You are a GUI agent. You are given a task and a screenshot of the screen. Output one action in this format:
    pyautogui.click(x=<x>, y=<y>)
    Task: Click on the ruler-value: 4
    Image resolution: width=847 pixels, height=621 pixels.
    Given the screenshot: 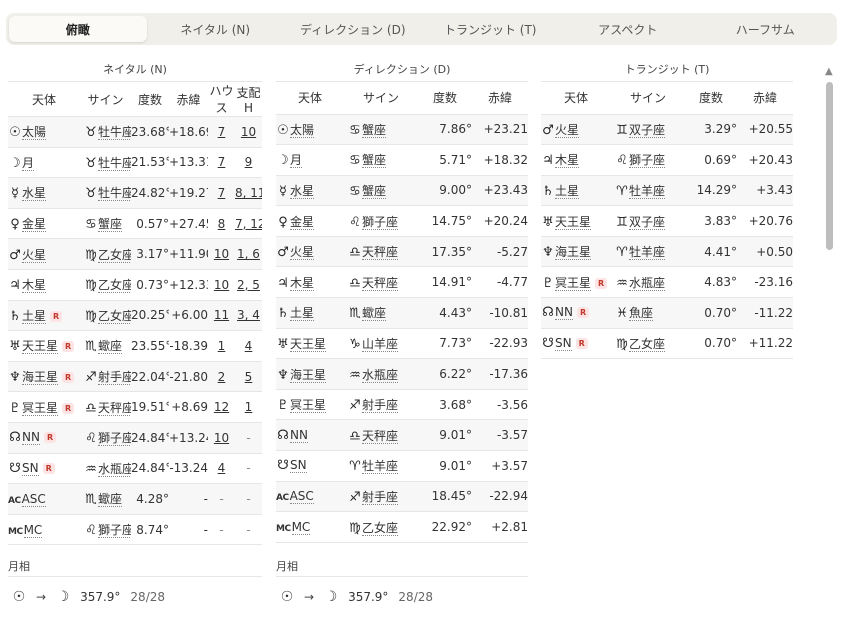 What is the action you would take?
    pyautogui.click(x=248, y=346)
    